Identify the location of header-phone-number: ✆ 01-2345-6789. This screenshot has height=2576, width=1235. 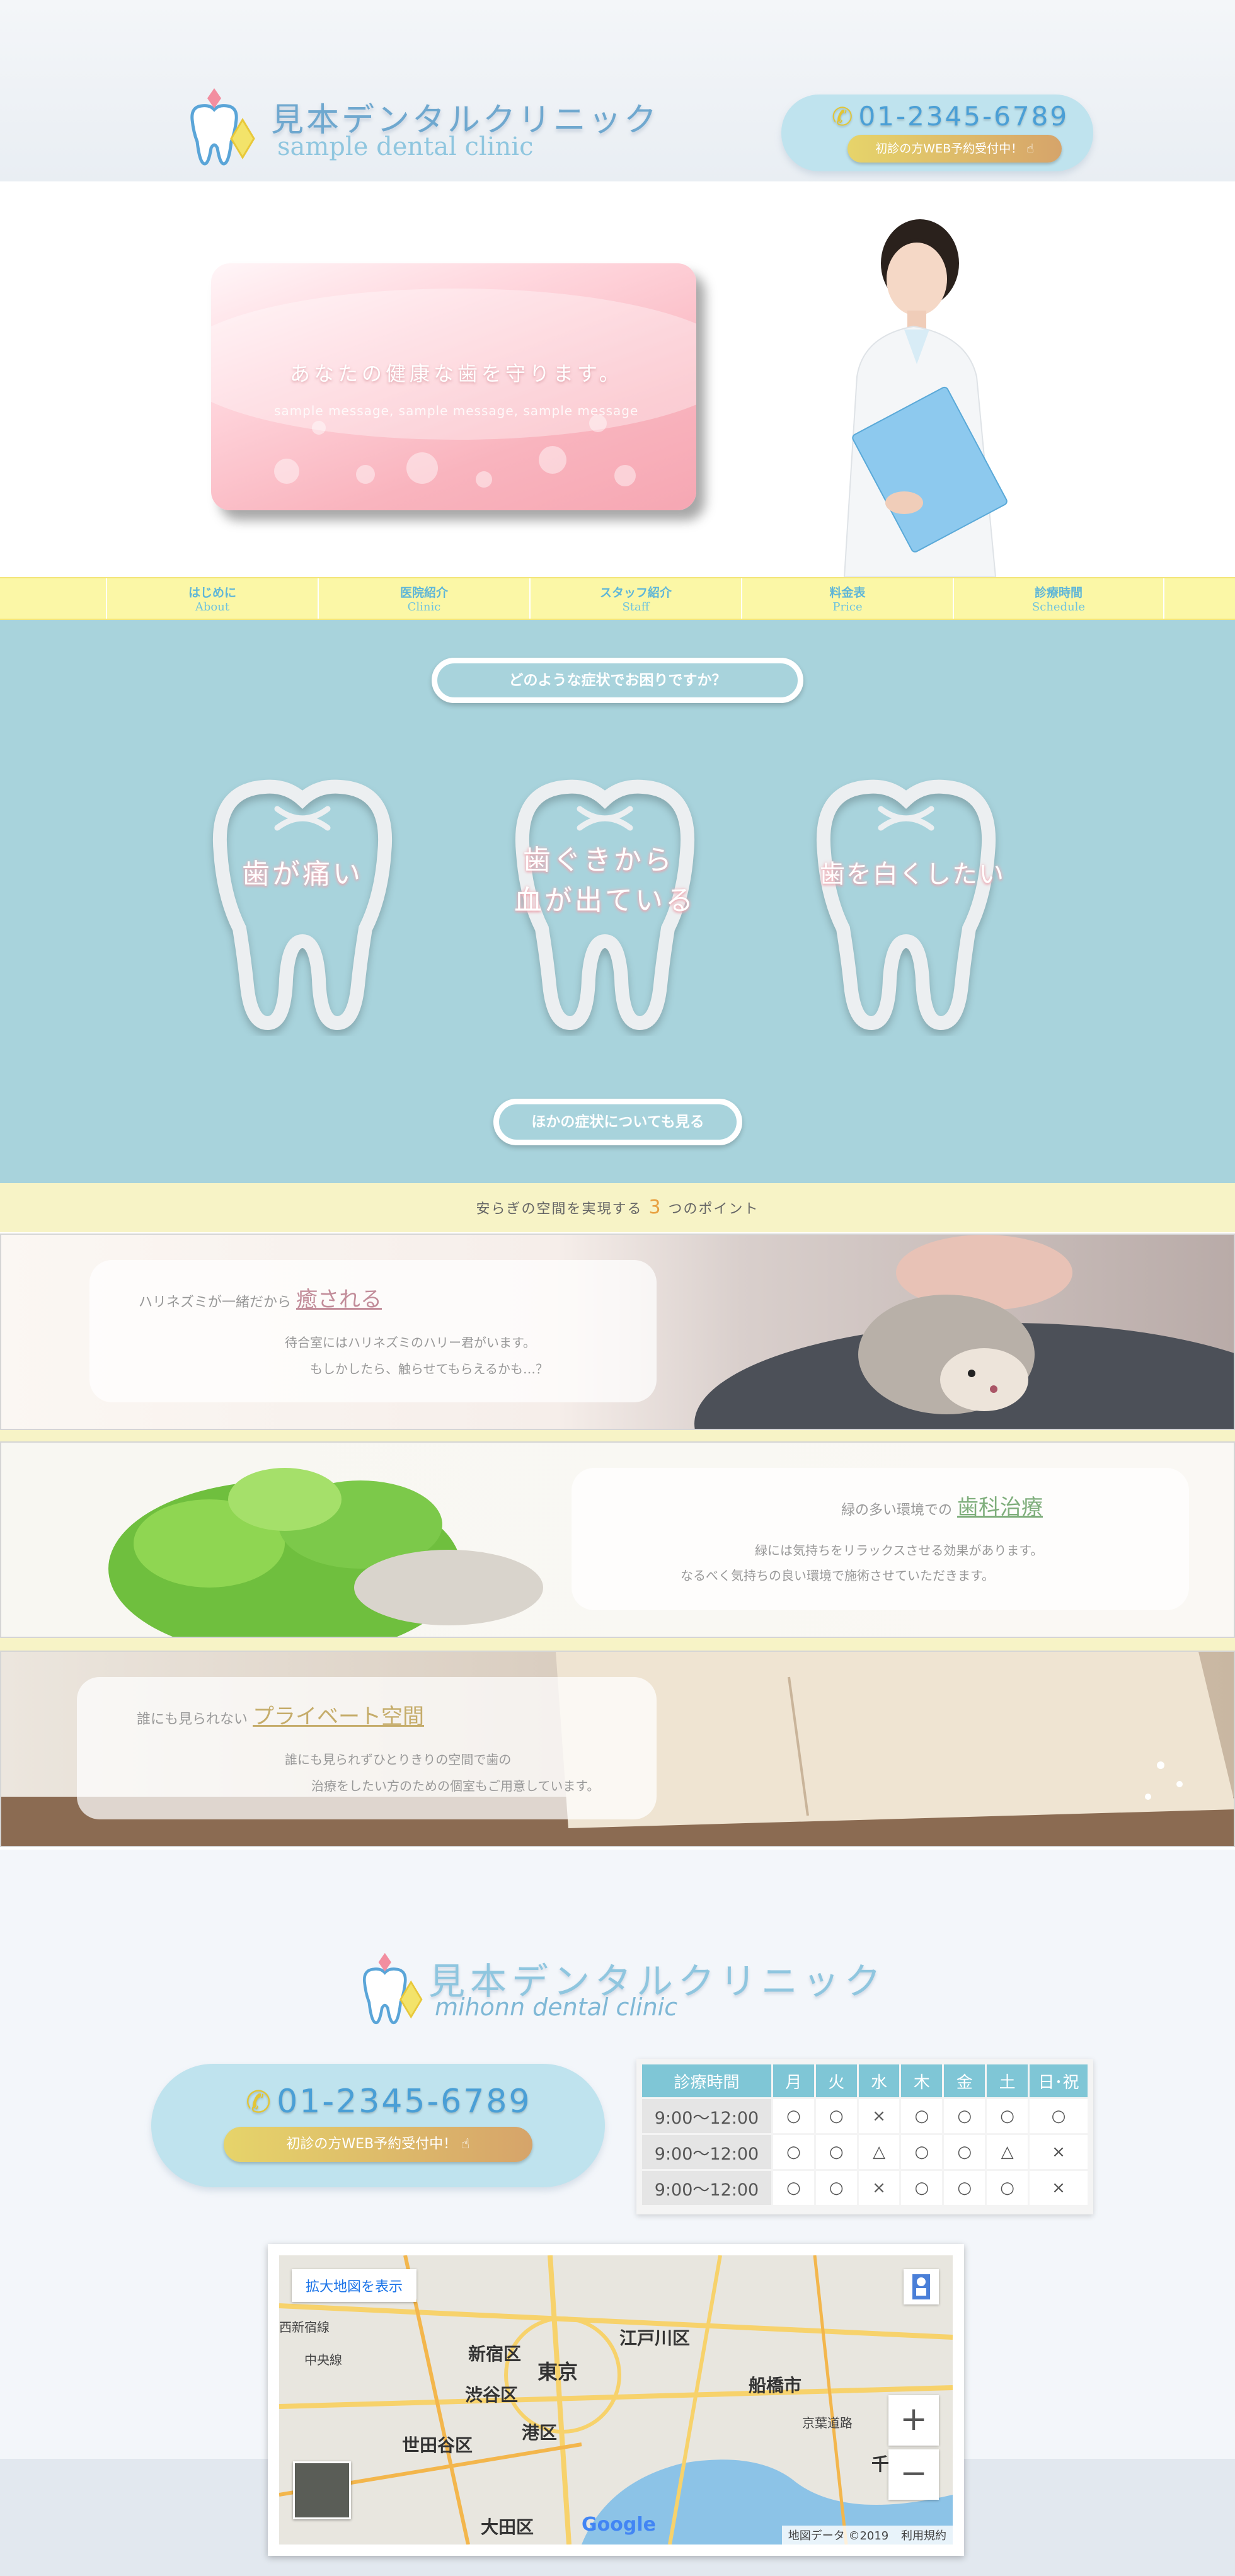
(950, 117).